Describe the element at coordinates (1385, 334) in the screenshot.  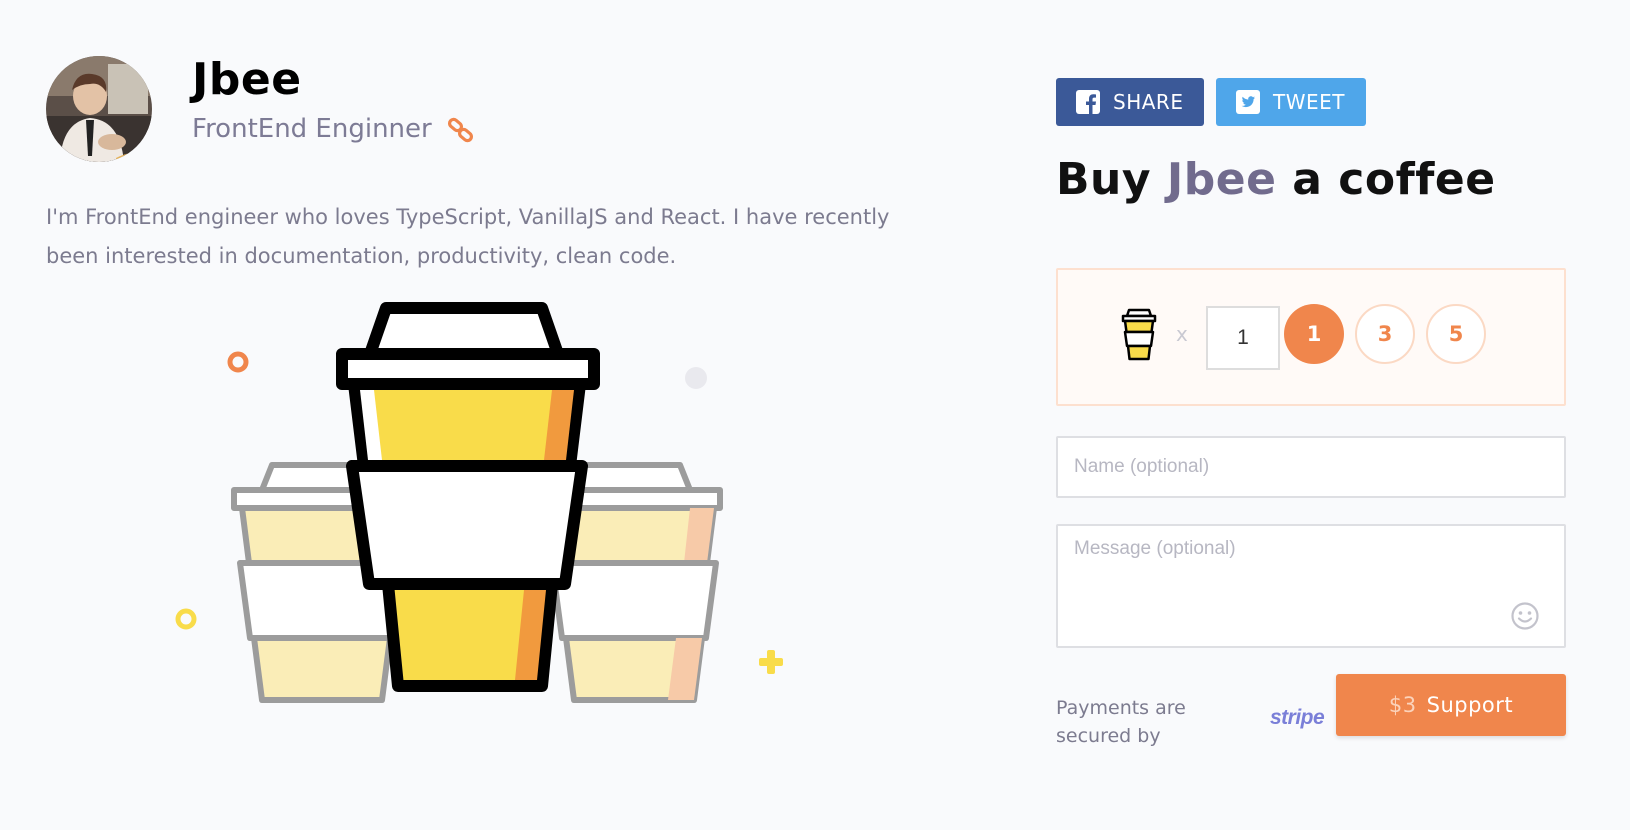
I see `quantity-option-3: 3` at that location.